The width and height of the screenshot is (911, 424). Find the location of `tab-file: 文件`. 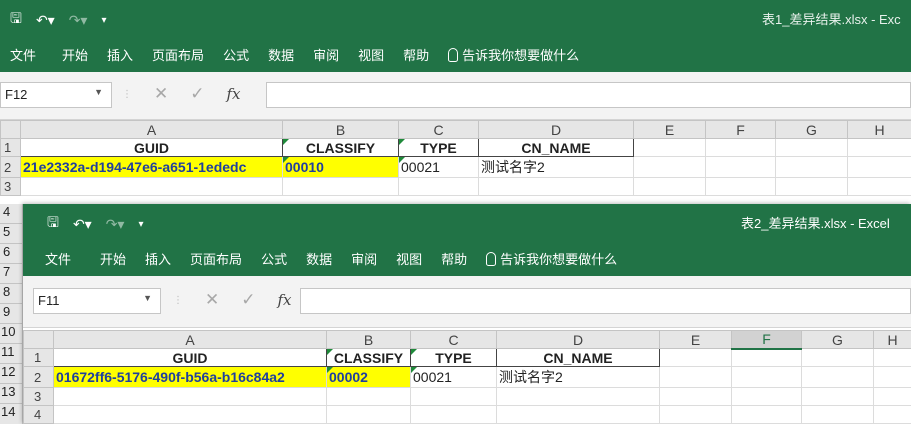

tab-file: 文件 is located at coordinates (23, 54).